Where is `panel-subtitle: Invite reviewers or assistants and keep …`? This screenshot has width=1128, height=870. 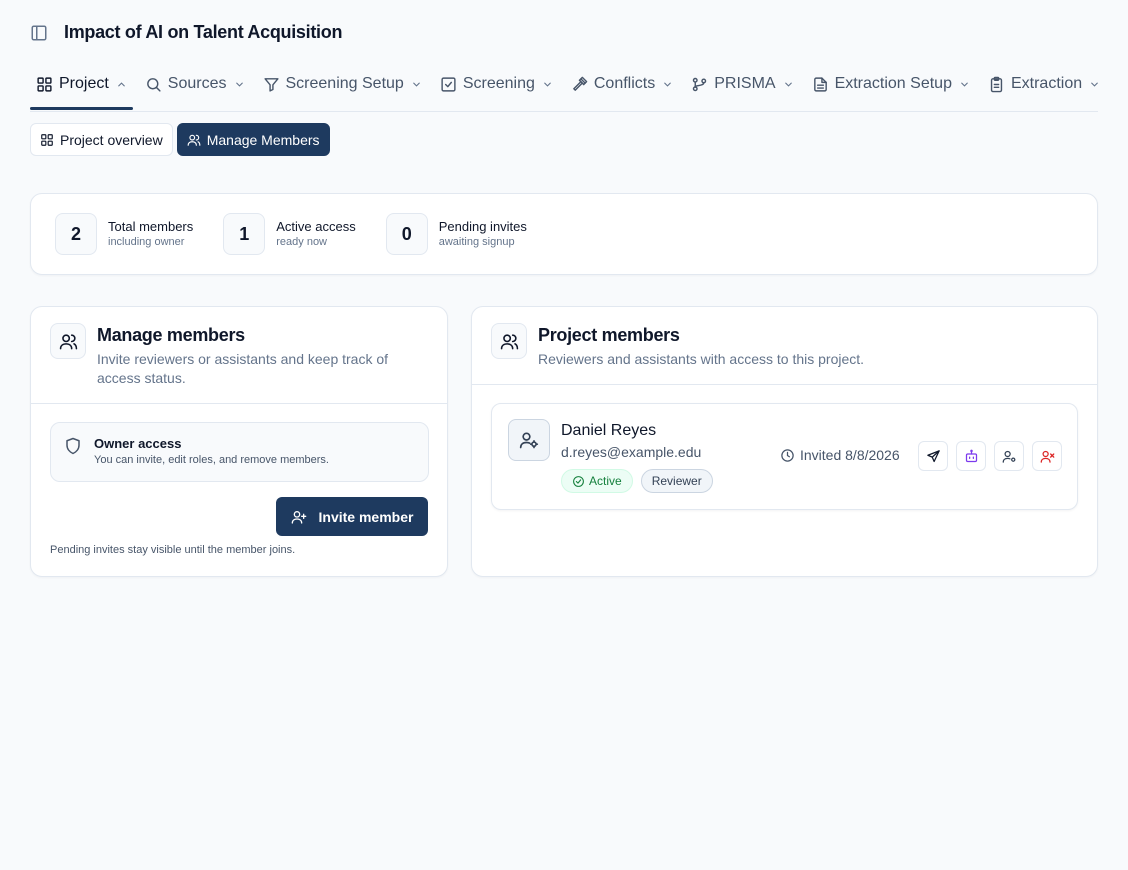 panel-subtitle: Invite reviewers or assistants and keep … is located at coordinates (243, 368).